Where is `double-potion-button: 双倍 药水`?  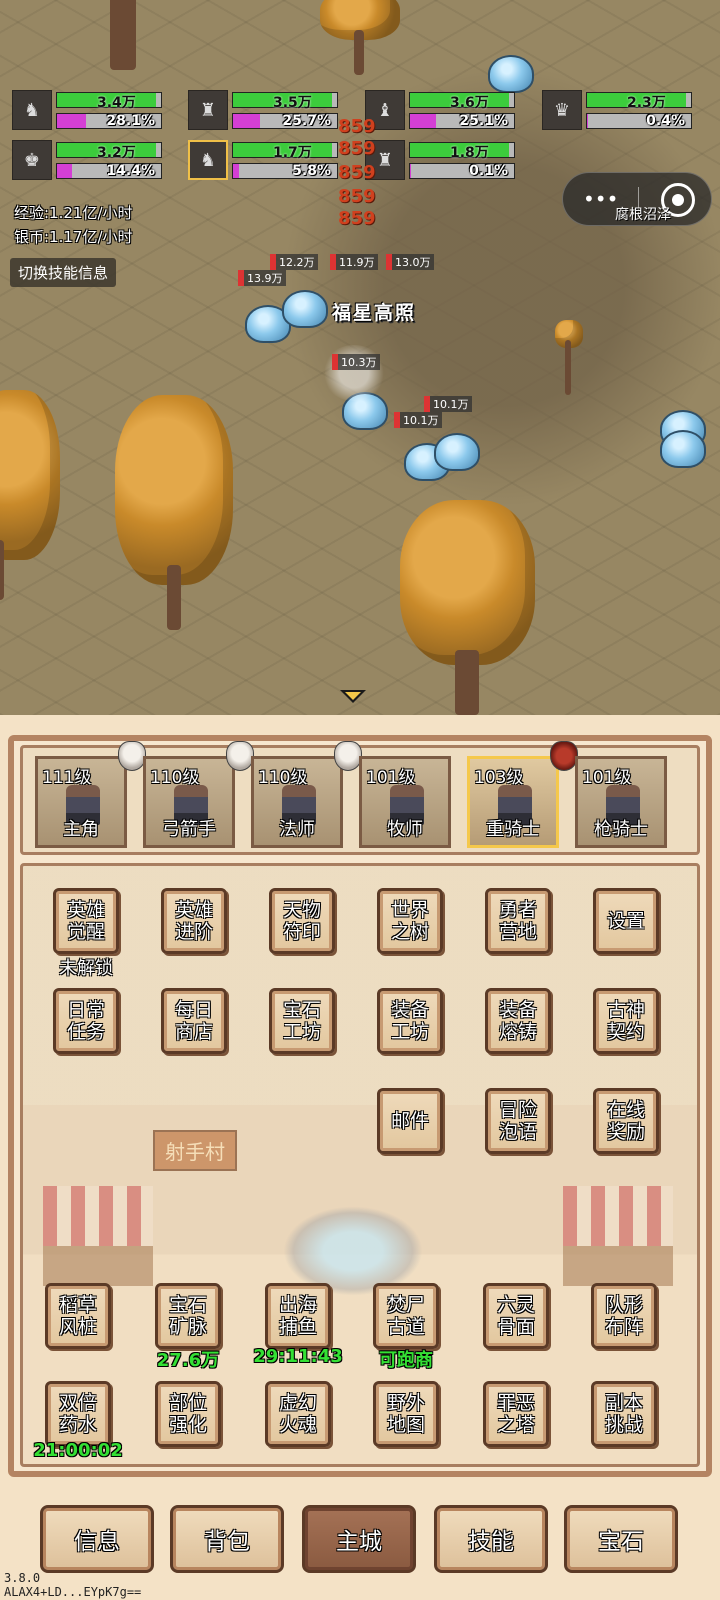 double-potion-button: 双倍 药水 is located at coordinates (78, 1414).